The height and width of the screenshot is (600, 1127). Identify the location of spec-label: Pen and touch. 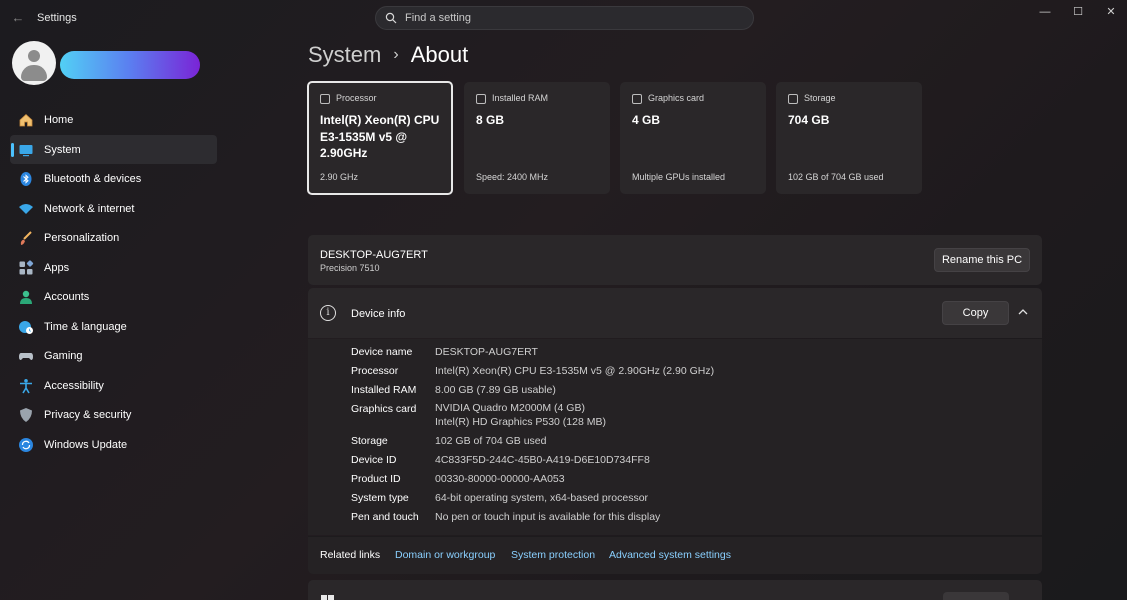
(385, 517).